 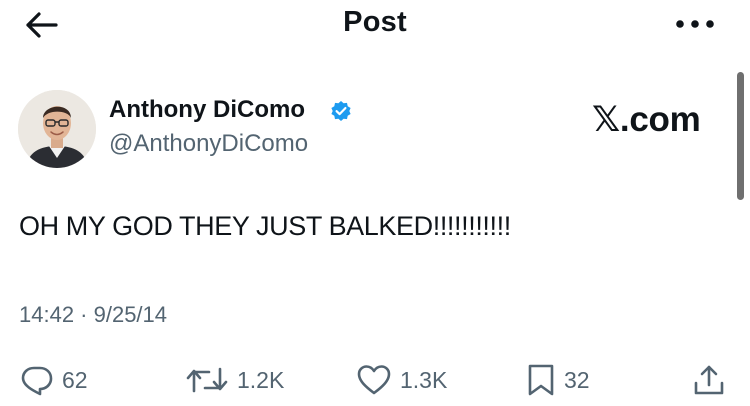 What do you see at coordinates (207, 110) in the screenshot?
I see `author-name: Anthony DiComo` at bounding box center [207, 110].